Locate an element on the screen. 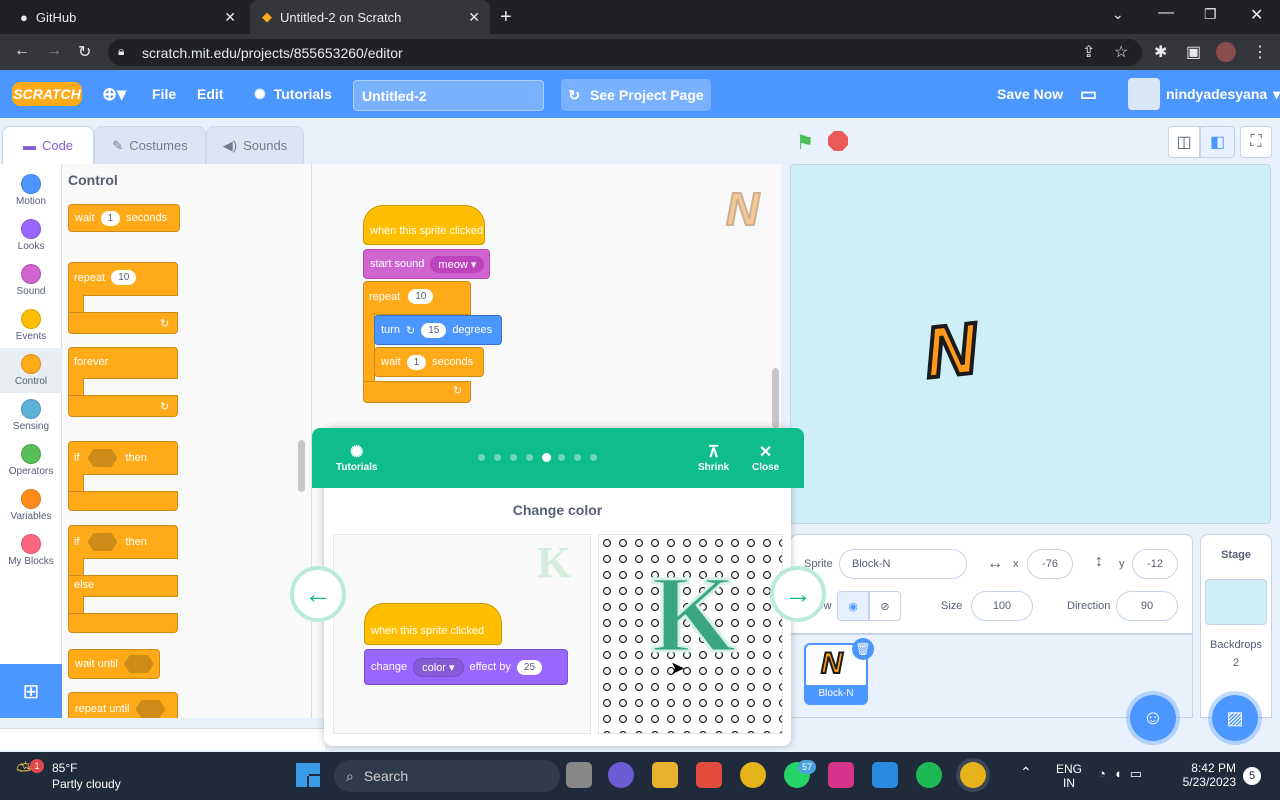 The image size is (1280, 800). script-scrollbar is located at coordinates (775, 398).